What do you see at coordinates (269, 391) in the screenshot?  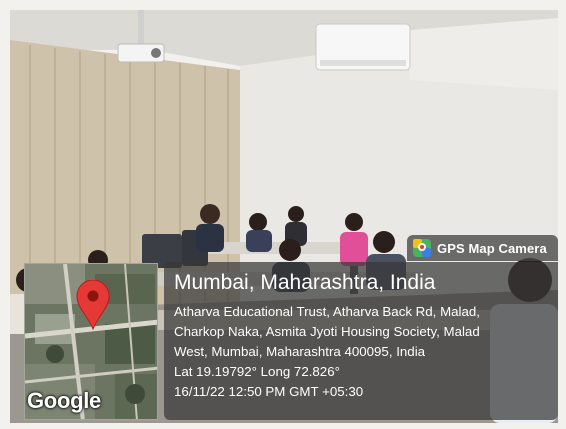 I see `timestamp: 16/11/22 12:50 PM GMT +05:30` at bounding box center [269, 391].